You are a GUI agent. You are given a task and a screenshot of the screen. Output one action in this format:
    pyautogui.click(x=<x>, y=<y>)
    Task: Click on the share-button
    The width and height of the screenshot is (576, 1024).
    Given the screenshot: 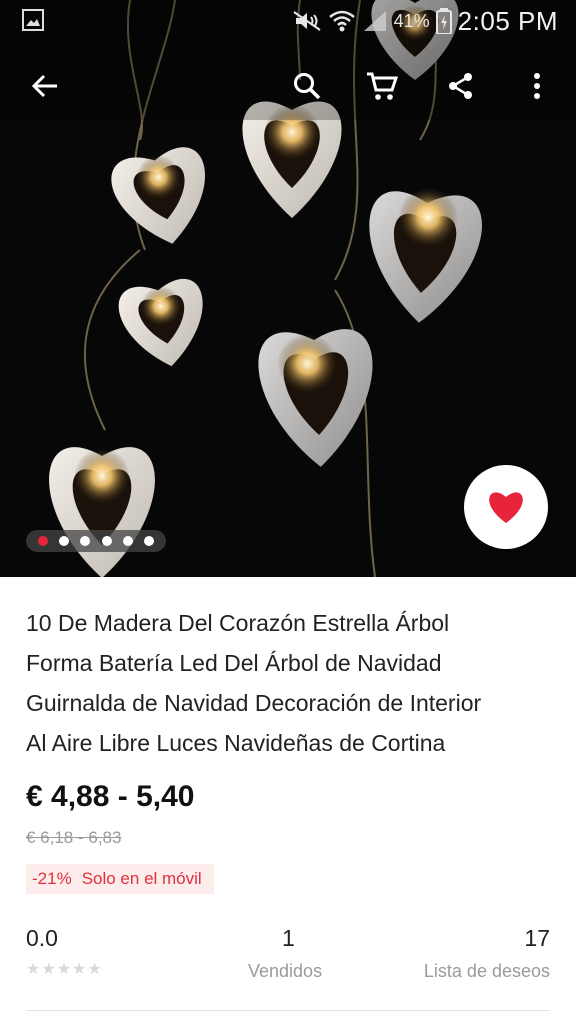 What is the action you would take?
    pyautogui.click(x=461, y=86)
    